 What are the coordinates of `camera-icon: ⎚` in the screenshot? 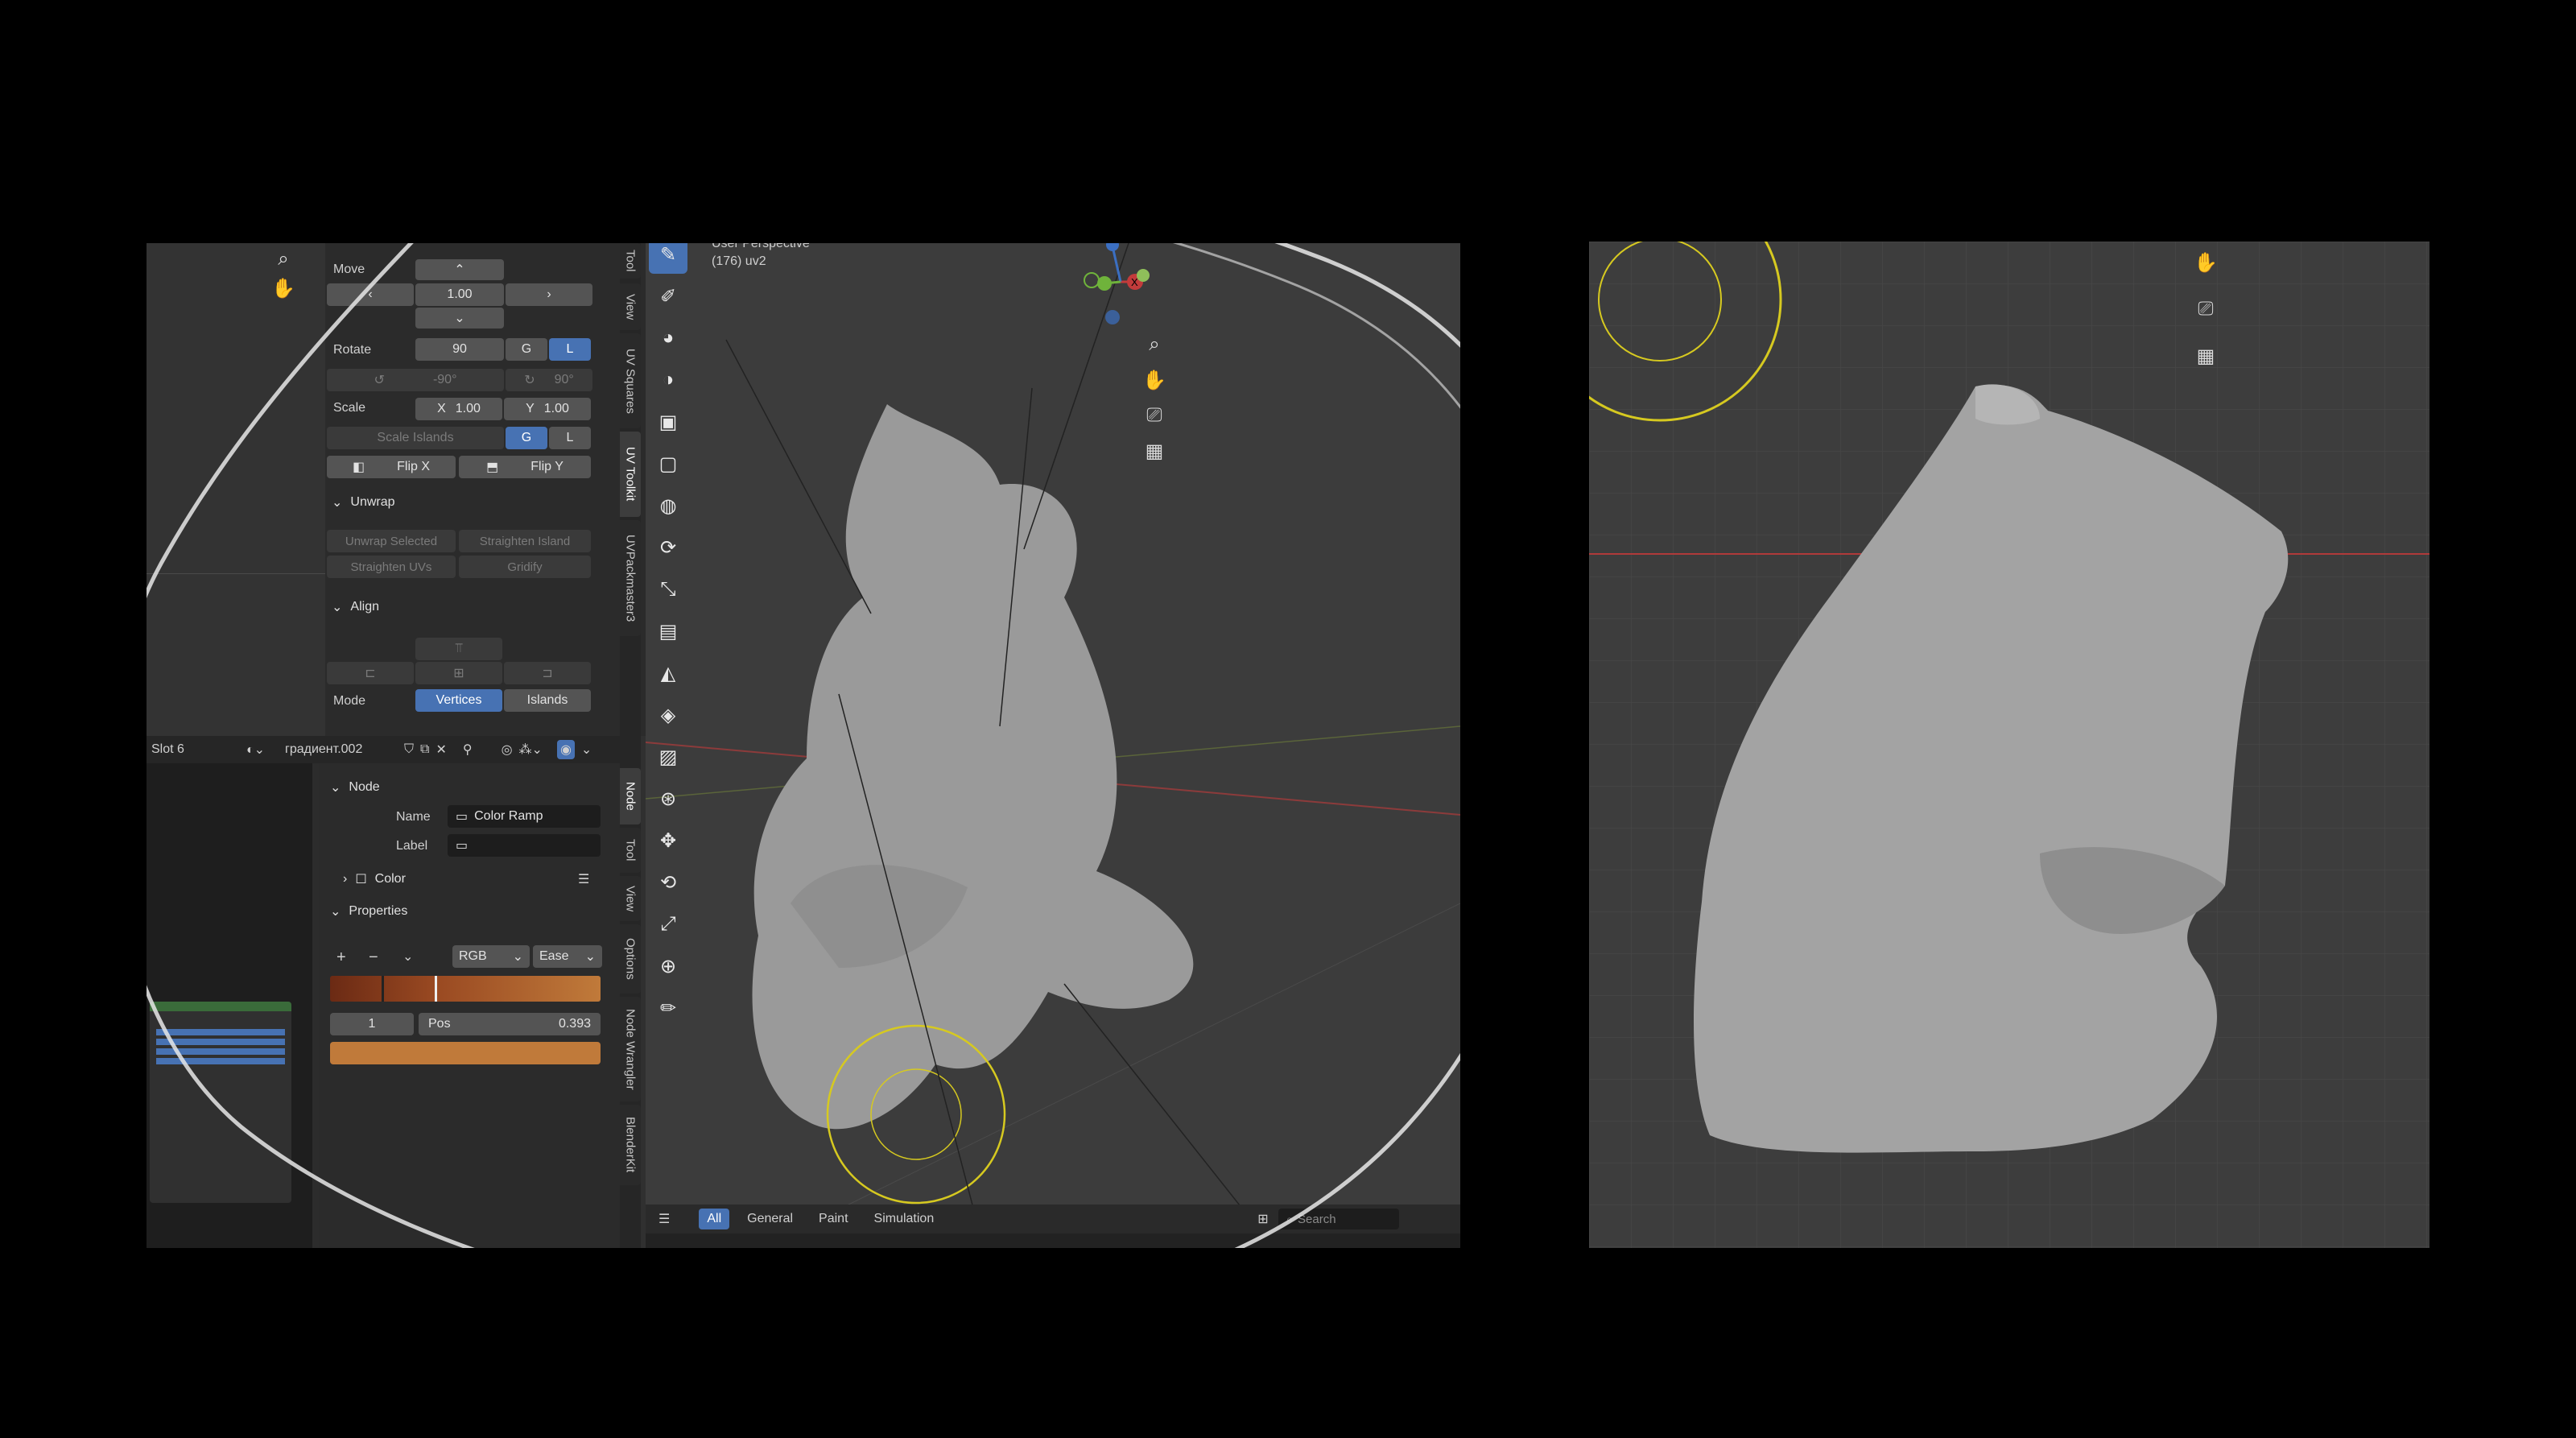 It's located at (2206, 309).